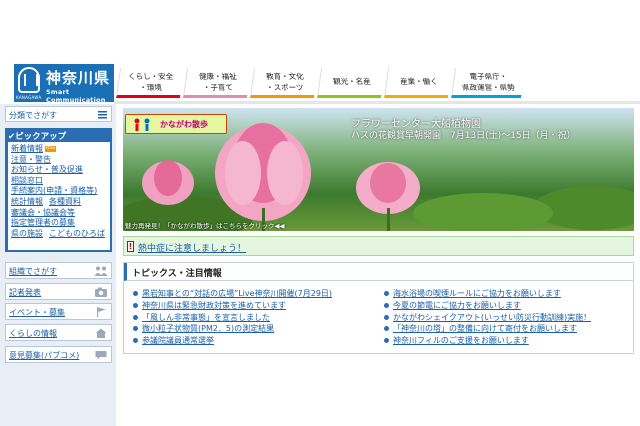  I want to click on logo-subtitle: Smart Communication, so click(76, 96).